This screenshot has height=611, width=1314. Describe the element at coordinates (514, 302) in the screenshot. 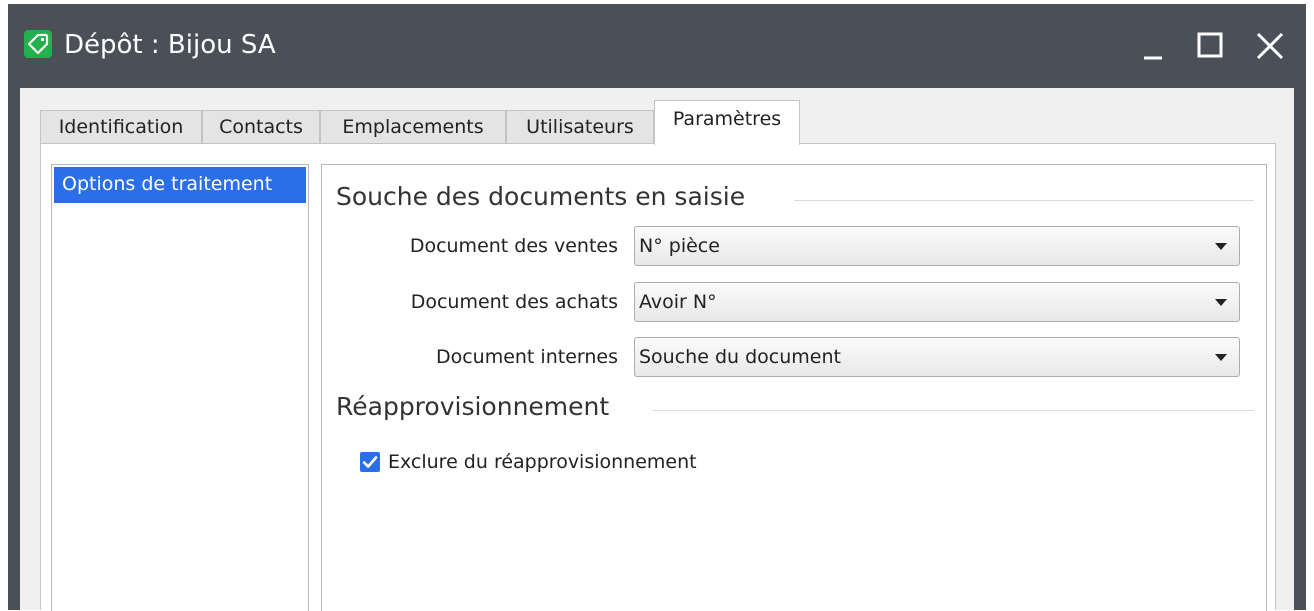

I see `label-document-achats: Document des achats` at that location.